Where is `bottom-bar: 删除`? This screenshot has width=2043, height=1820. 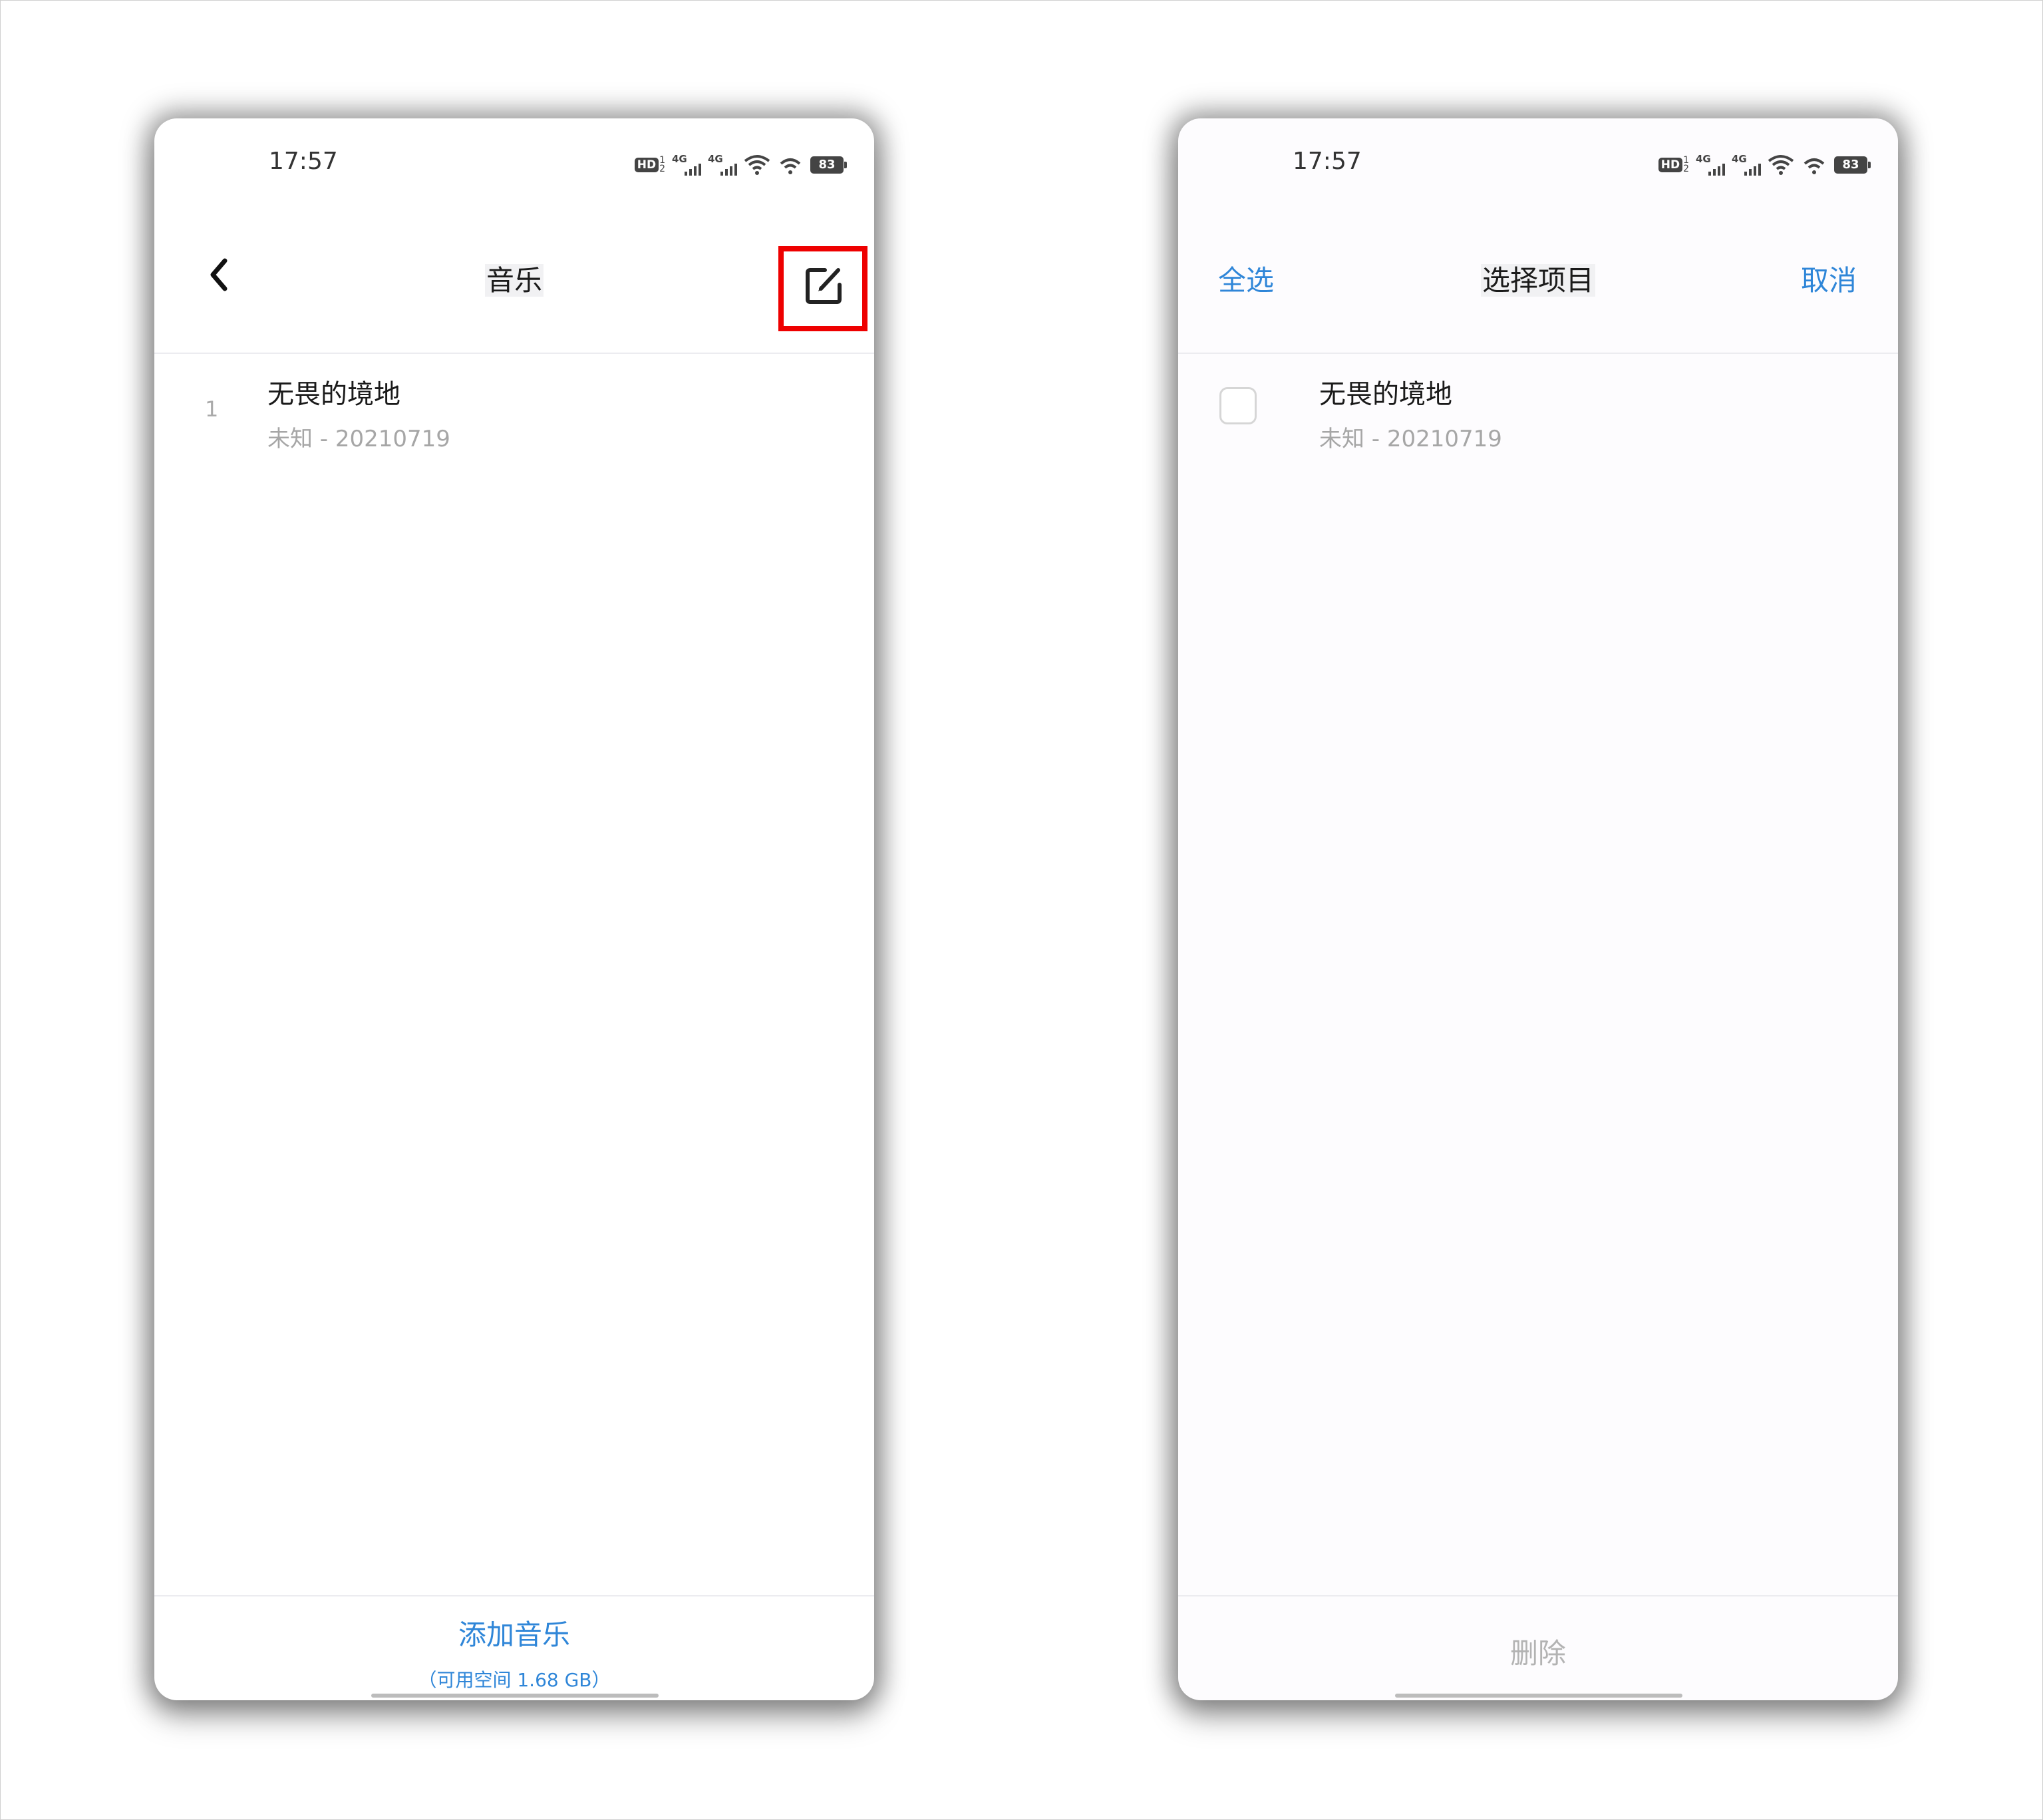 bottom-bar: 删除 is located at coordinates (1538, 1648).